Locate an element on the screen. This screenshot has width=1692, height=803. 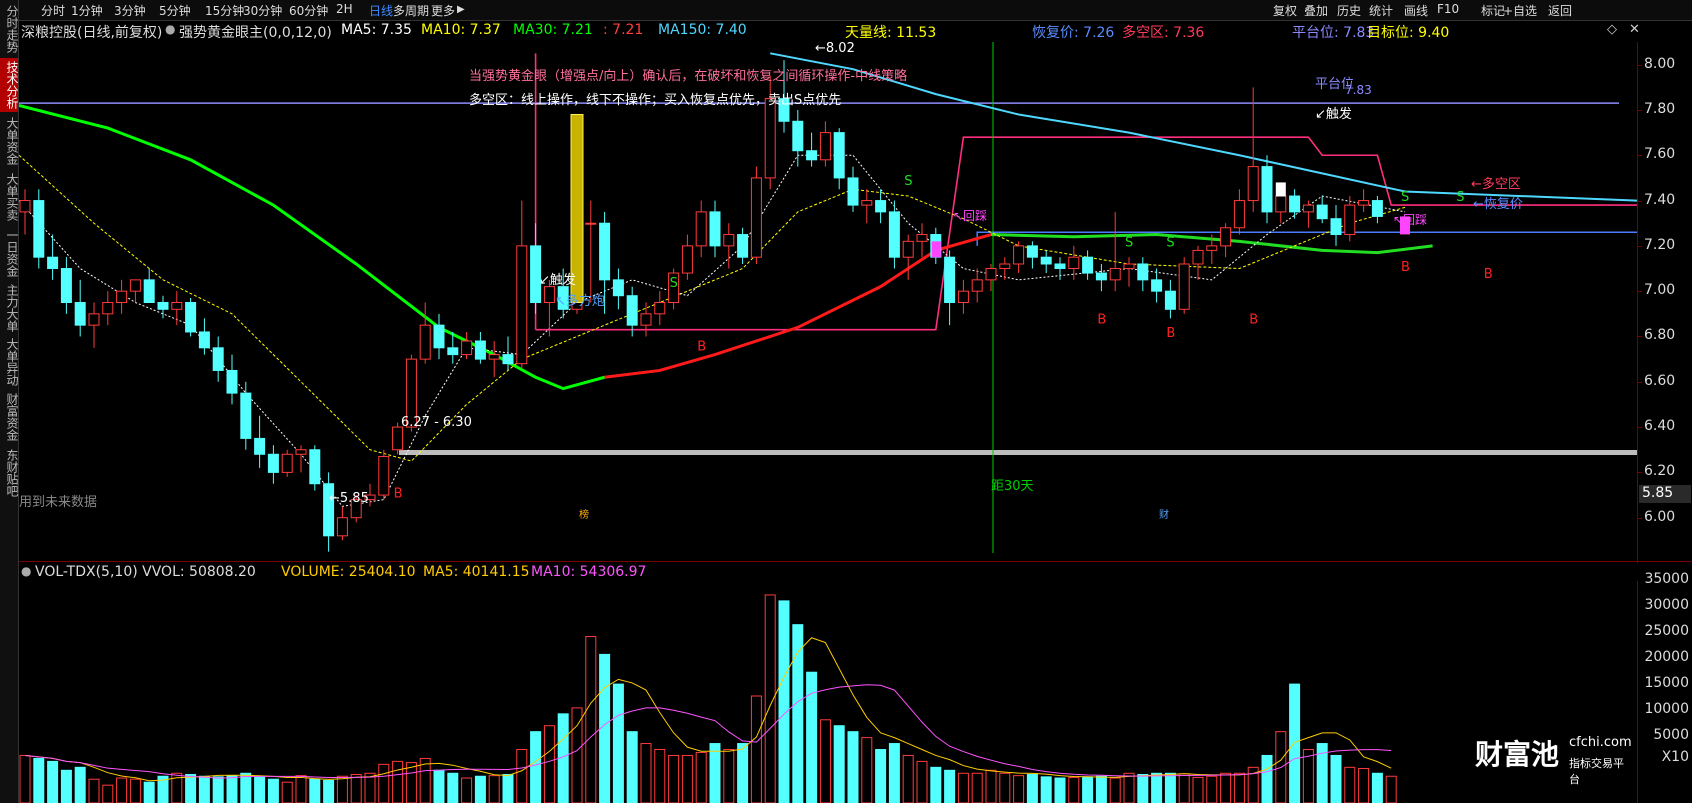
toolbar-3: 统计 is located at coordinates (1381, 10).